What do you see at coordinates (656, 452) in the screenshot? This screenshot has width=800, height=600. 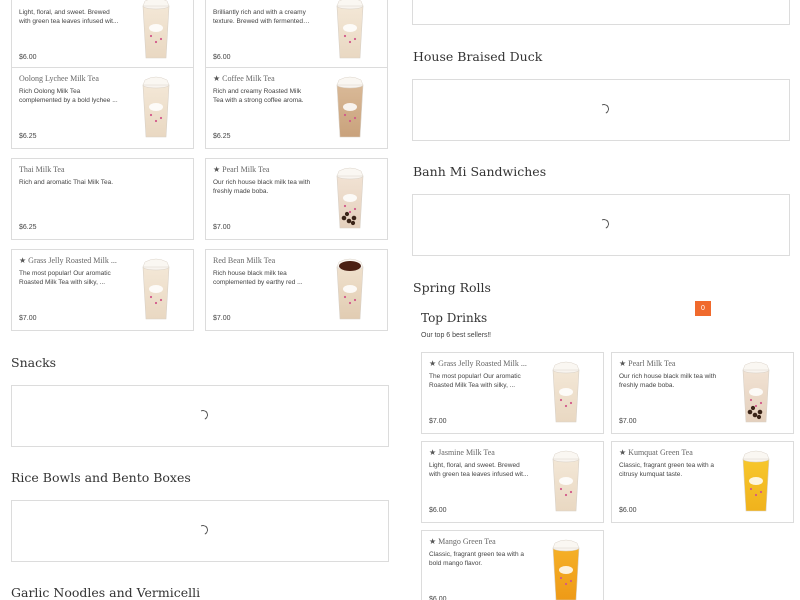 I see `menu-item-name: ★ Kumquat Green Tea` at bounding box center [656, 452].